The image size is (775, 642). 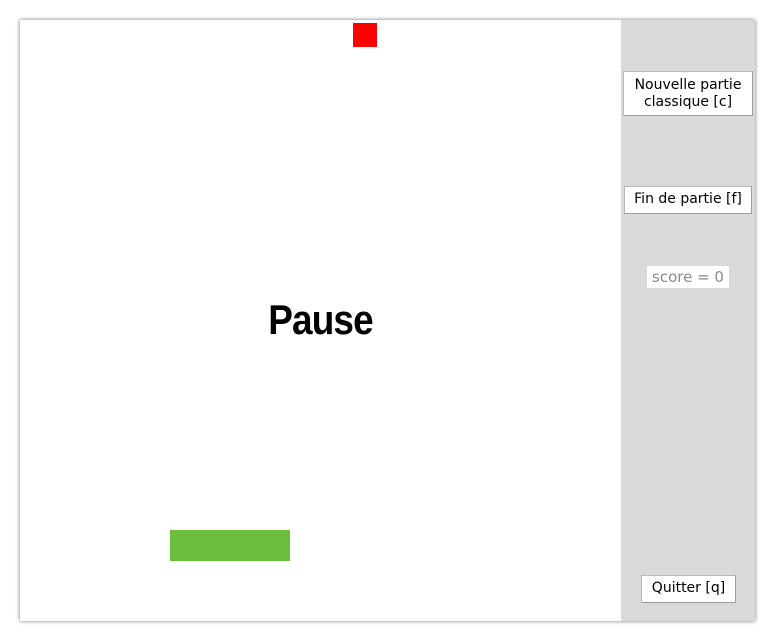 I want to click on end-game-button: Fin de partie [f], so click(x=688, y=200).